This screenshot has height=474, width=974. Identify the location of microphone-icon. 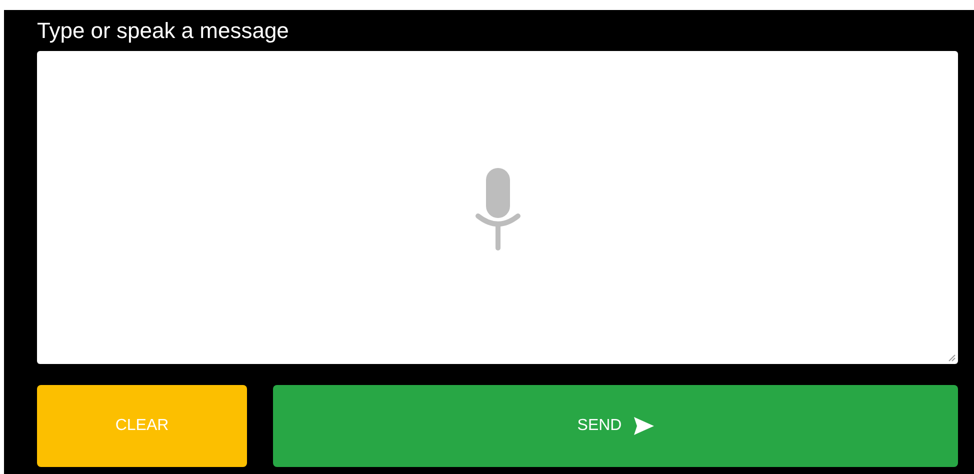
(498, 210).